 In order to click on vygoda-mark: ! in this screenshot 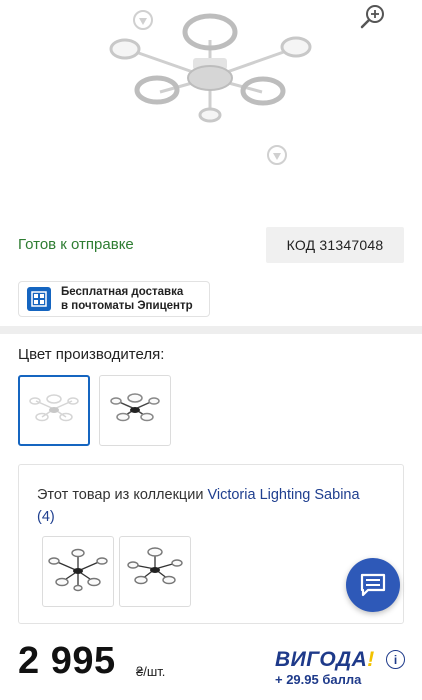, I will do `click(371, 659)`.